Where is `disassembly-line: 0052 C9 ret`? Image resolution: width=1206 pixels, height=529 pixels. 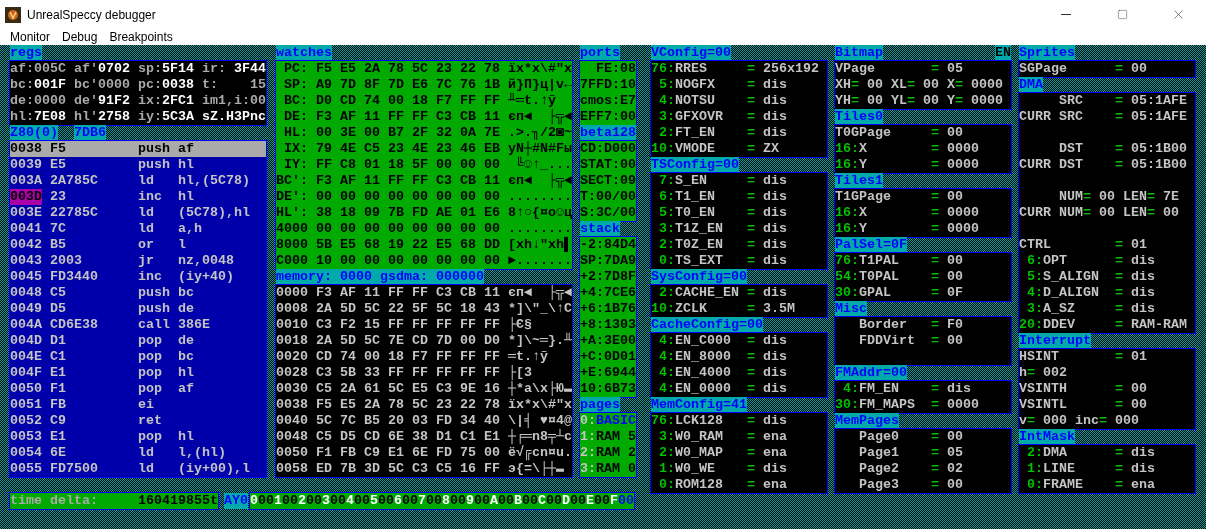 disassembly-line: 0052 C9 ret is located at coordinates (138, 421).